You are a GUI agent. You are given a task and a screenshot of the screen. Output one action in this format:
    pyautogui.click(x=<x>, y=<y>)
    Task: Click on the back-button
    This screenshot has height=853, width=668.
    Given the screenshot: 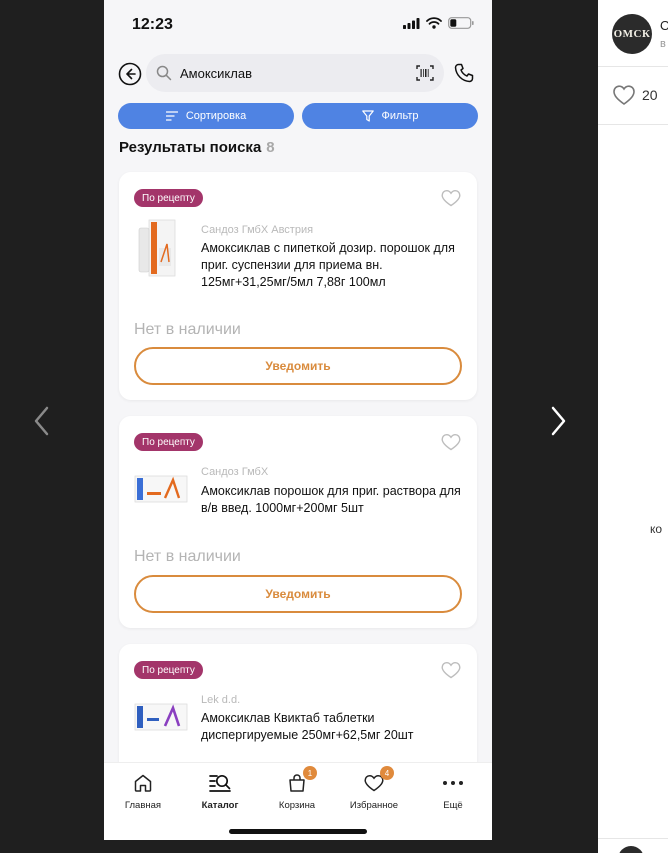 What is the action you would take?
    pyautogui.click(x=130, y=74)
    